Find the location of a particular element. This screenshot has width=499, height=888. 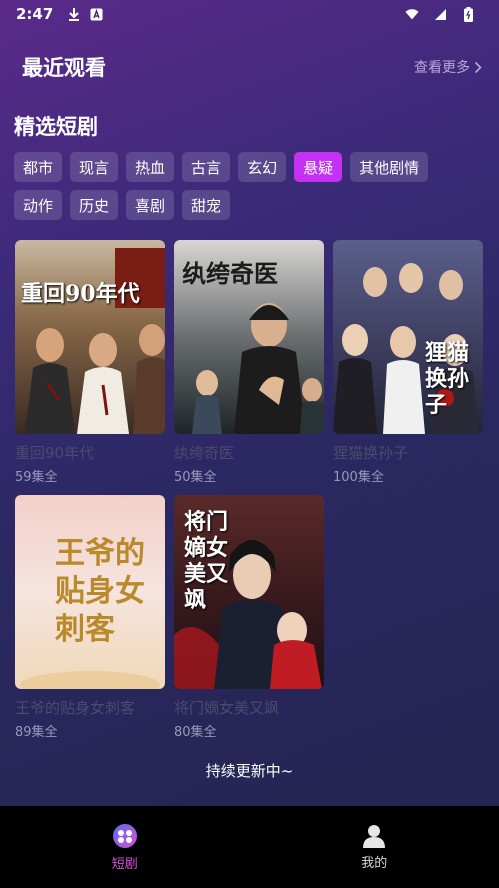

profile-icon is located at coordinates (374, 836).